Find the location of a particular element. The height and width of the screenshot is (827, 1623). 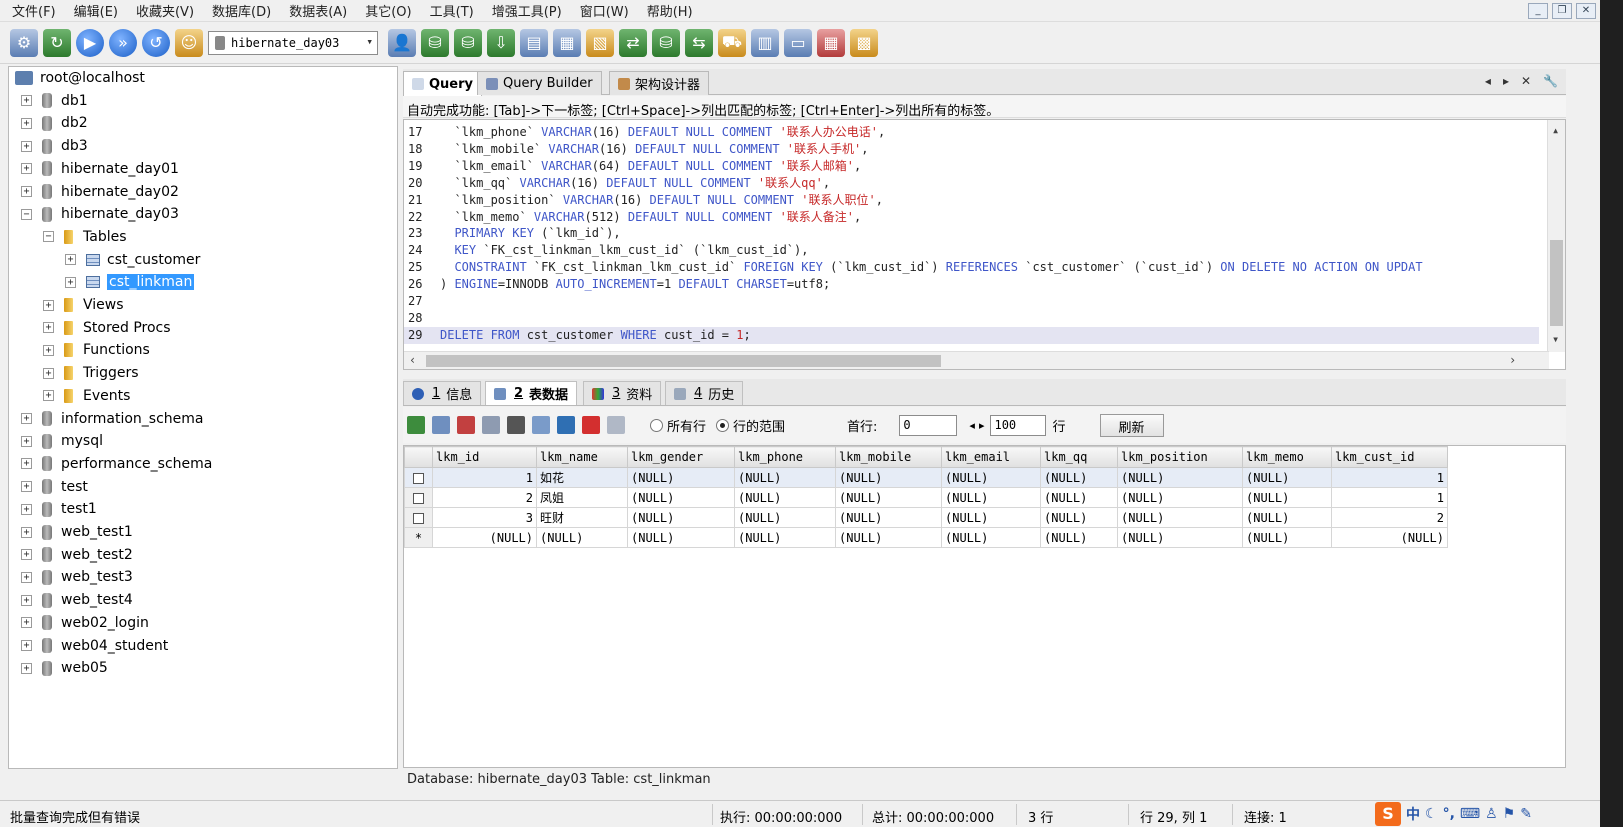

menu-item: 数据库(D) is located at coordinates (241, 13).